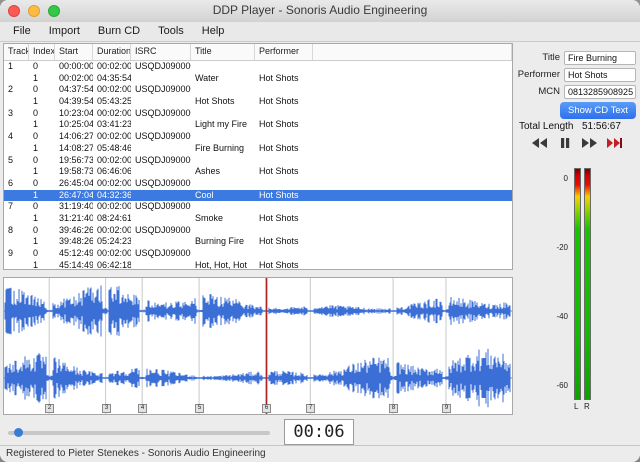  Describe the element at coordinates (22, 31) in the screenshot. I see `menu-file: File` at that location.